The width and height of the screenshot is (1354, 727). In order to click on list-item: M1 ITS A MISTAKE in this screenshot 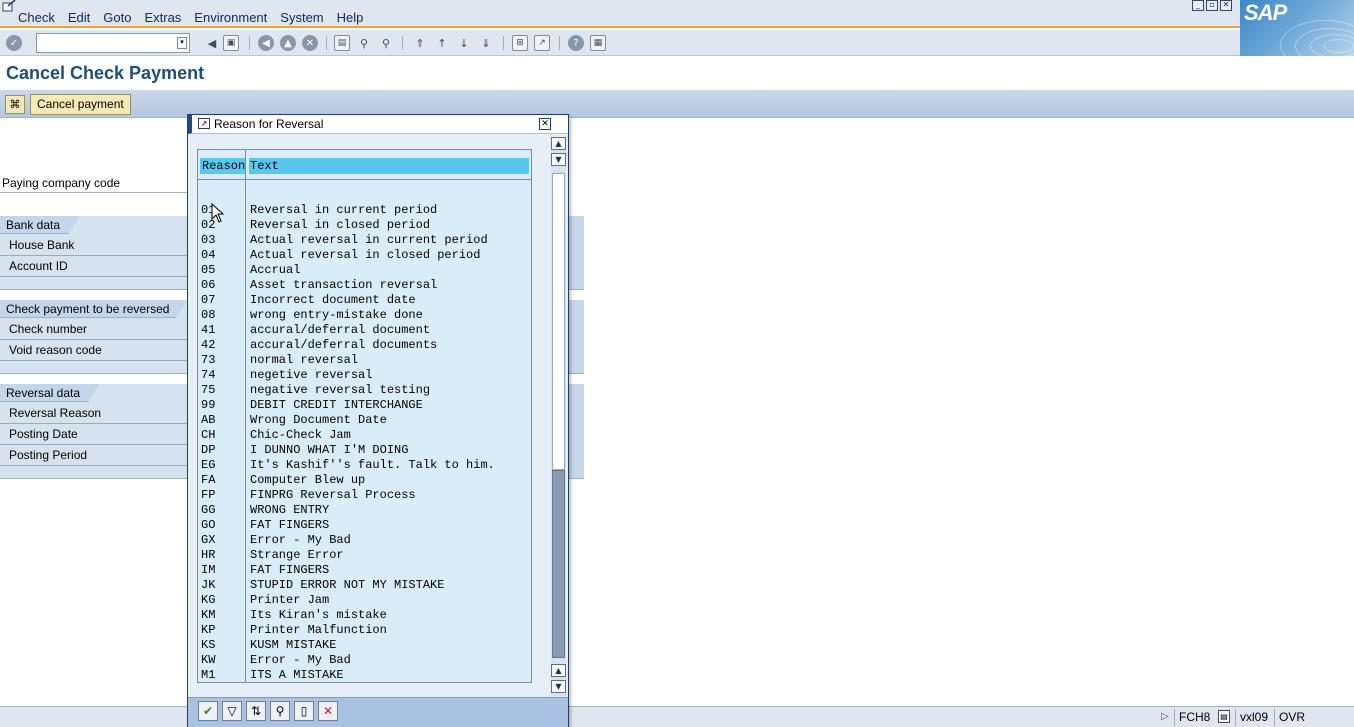, I will do `click(364, 675)`.